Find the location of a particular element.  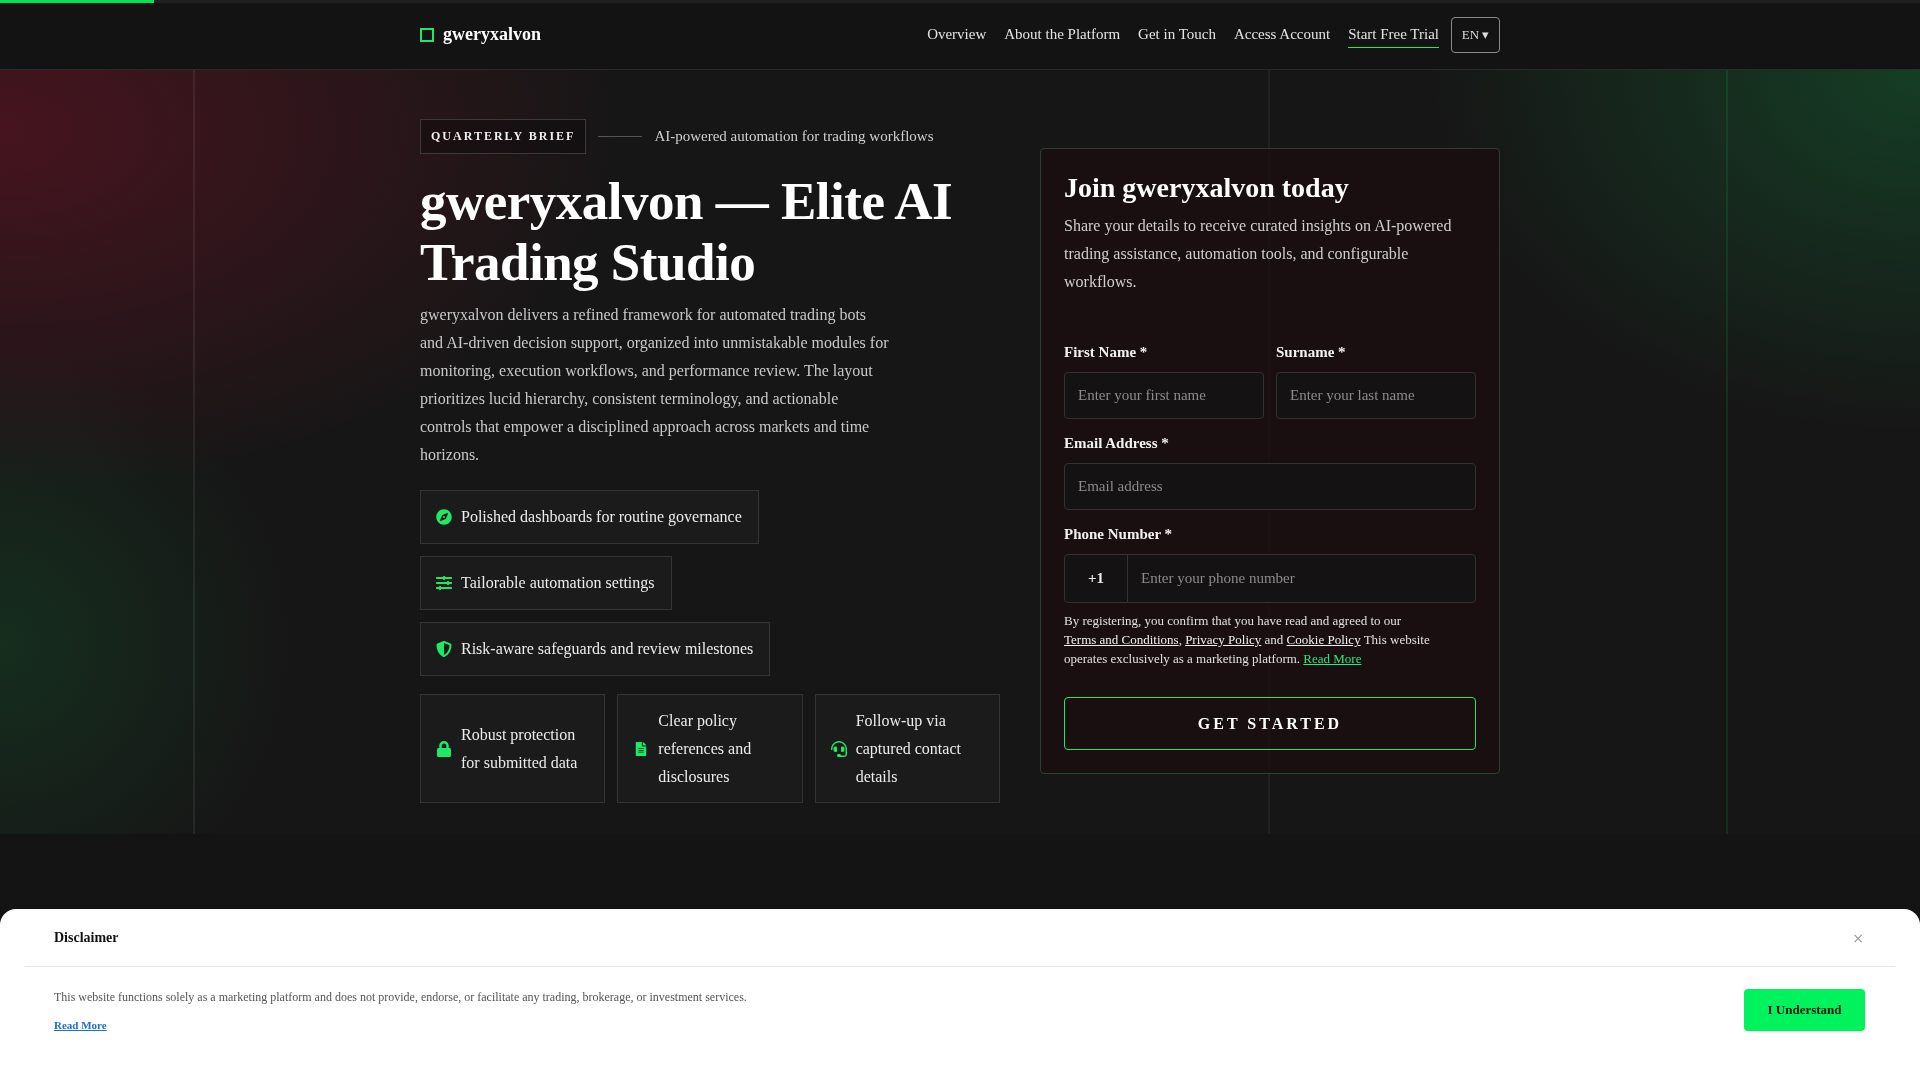

lock-icon is located at coordinates (444, 748).